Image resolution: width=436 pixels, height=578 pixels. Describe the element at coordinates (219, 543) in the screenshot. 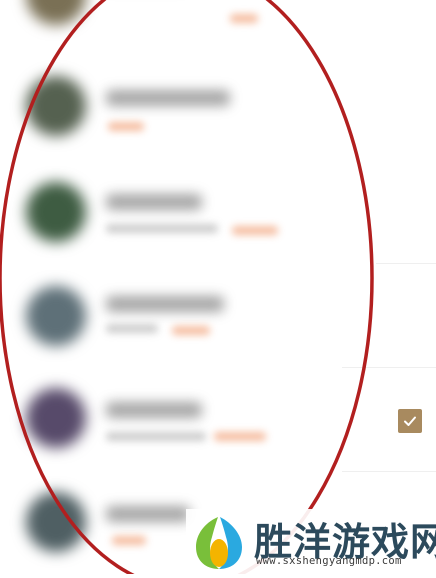

I see `watermark-logo-icon` at that location.